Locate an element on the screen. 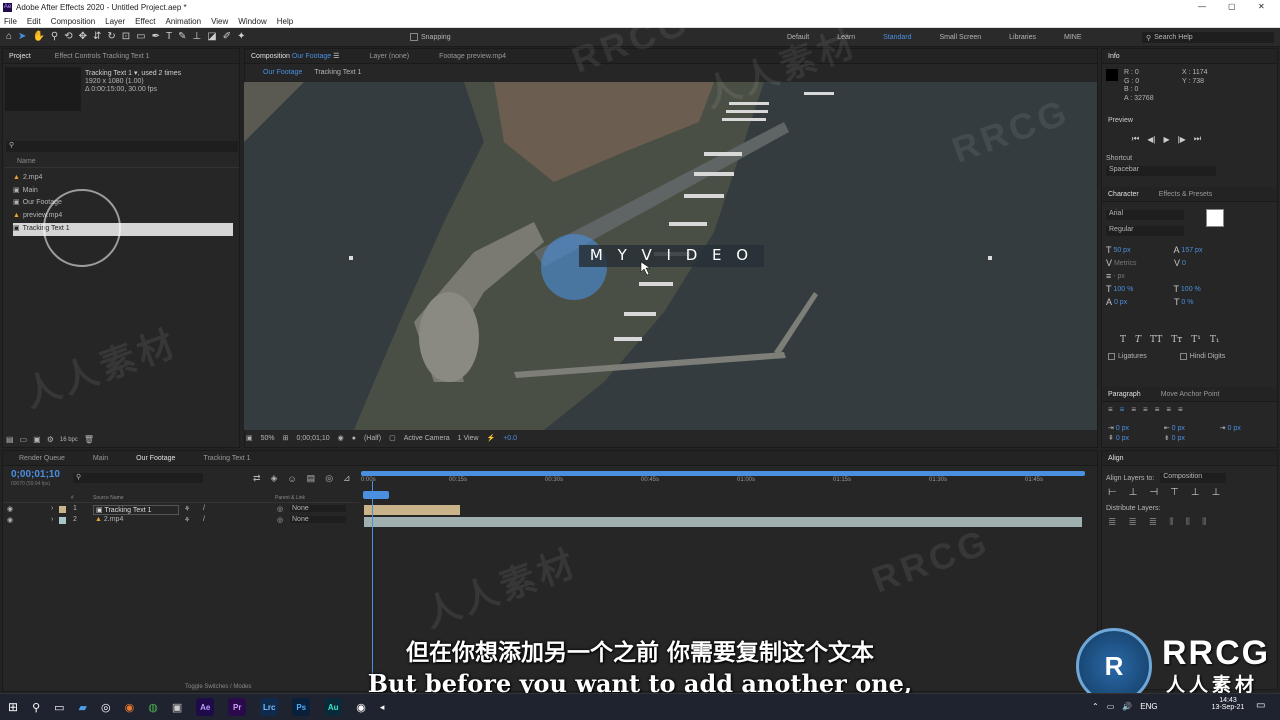  breadcrumb-our-footage: Our Footage is located at coordinates (282, 72).